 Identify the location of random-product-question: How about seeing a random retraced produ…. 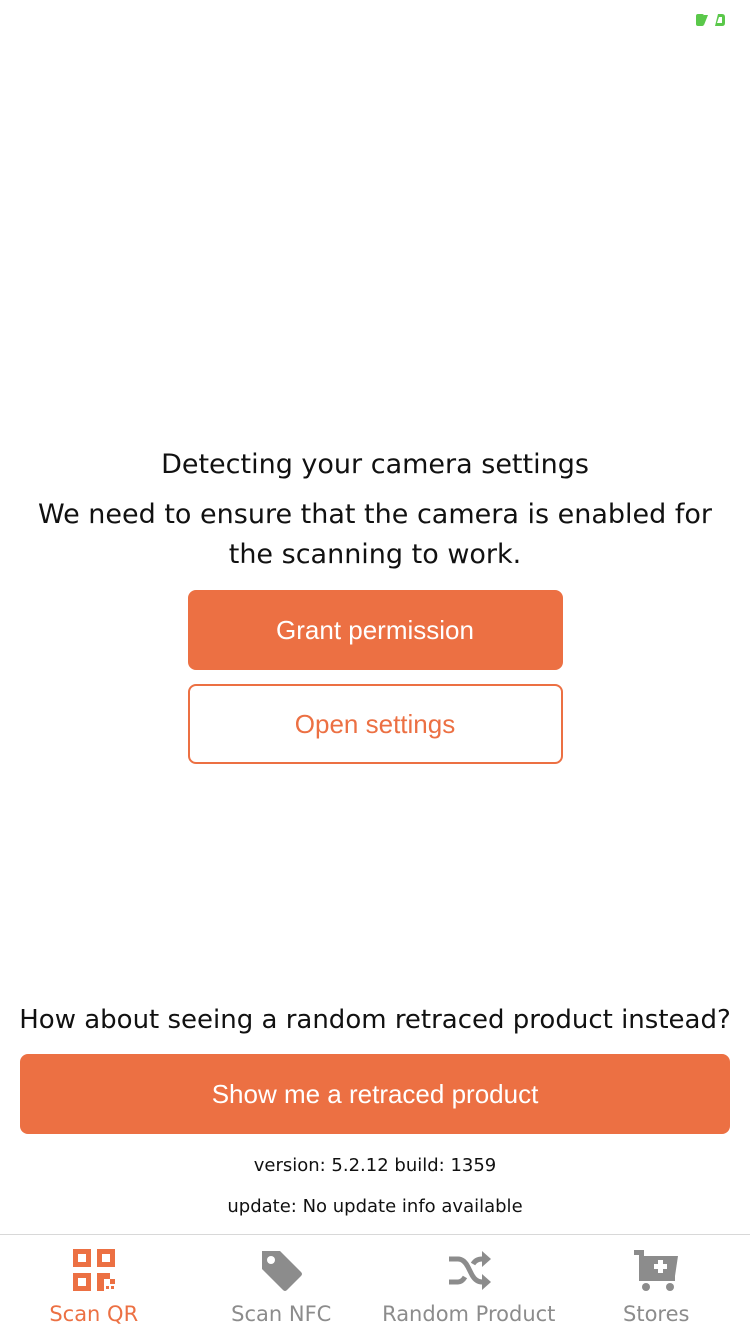
(375, 1020).